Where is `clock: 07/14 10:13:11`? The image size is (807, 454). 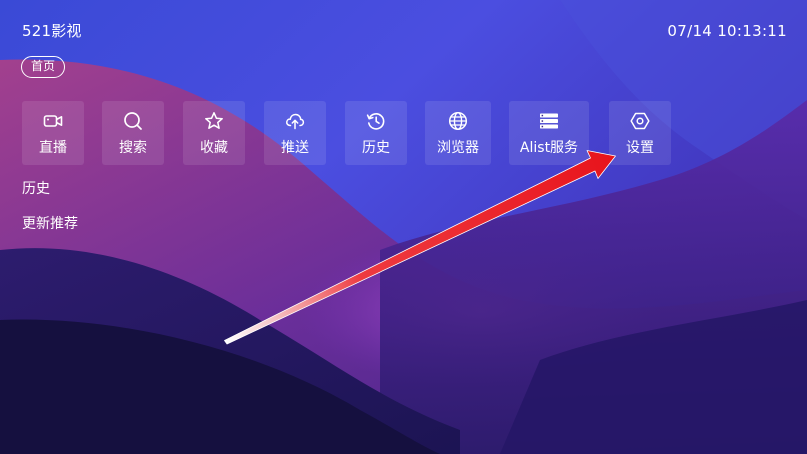 clock: 07/14 10:13:11 is located at coordinates (727, 31).